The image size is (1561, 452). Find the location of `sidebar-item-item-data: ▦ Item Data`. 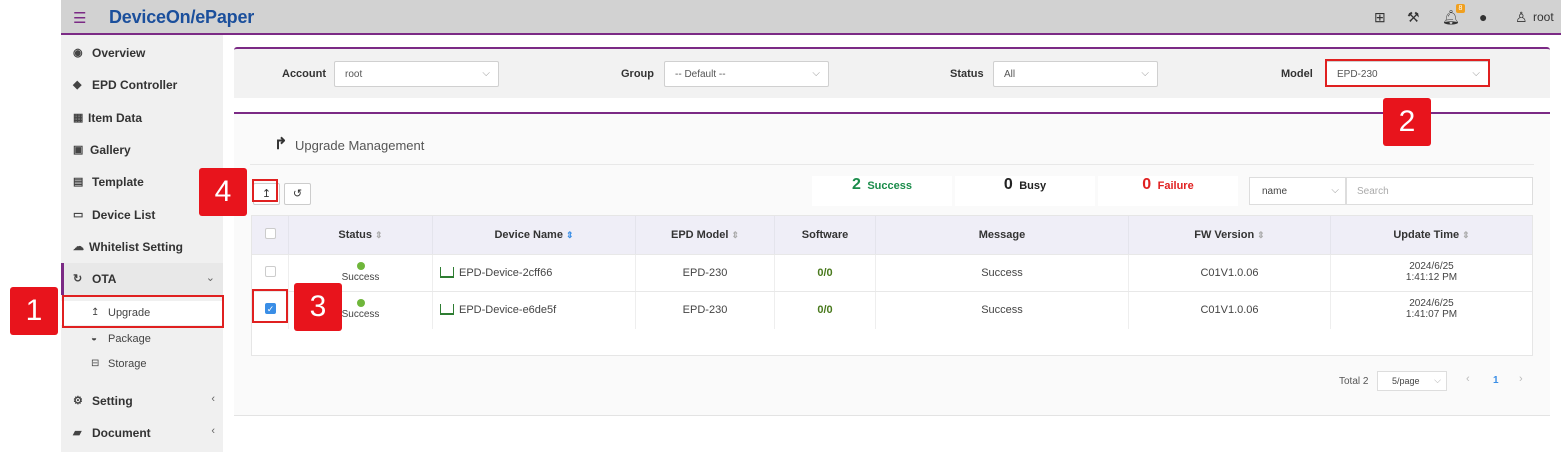

sidebar-item-item-data: ▦ Item Data is located at coordinates (142, 118).